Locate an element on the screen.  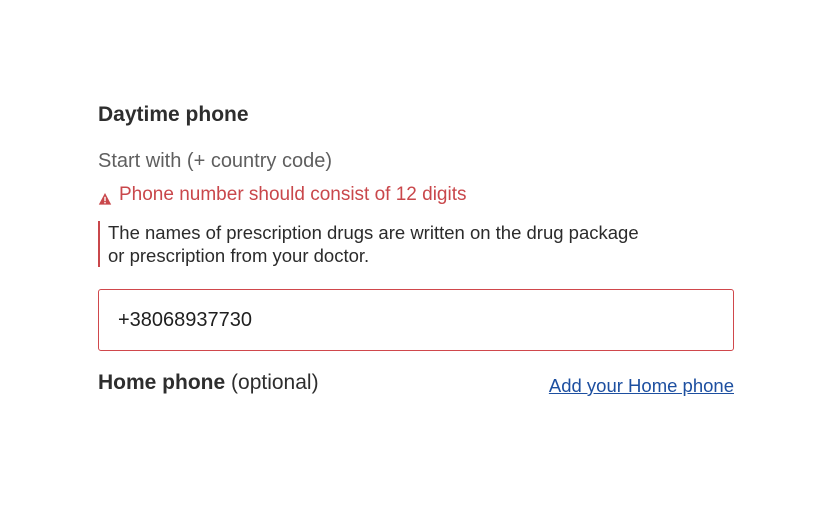
phone-error-message: Phone number should consist of 12 digits is located at coordinates (282, 195).